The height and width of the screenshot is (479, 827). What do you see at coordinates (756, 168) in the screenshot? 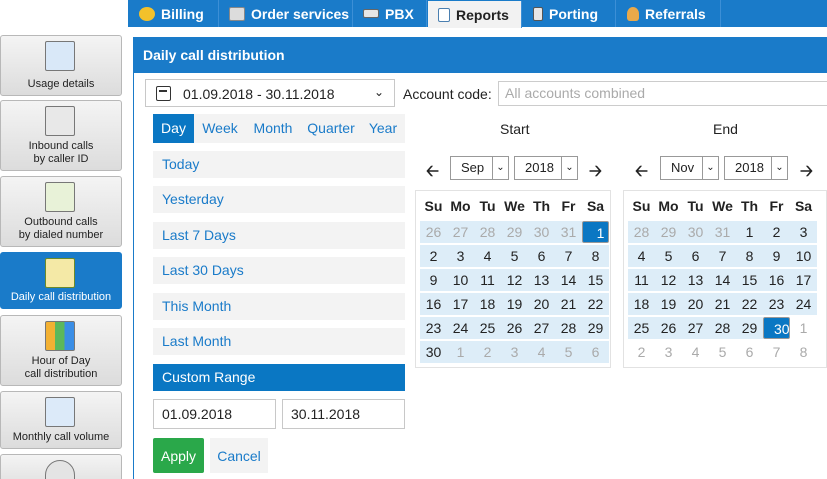
I see `end-year-select: 2018 ⌄` at bounding box center [756, 168].